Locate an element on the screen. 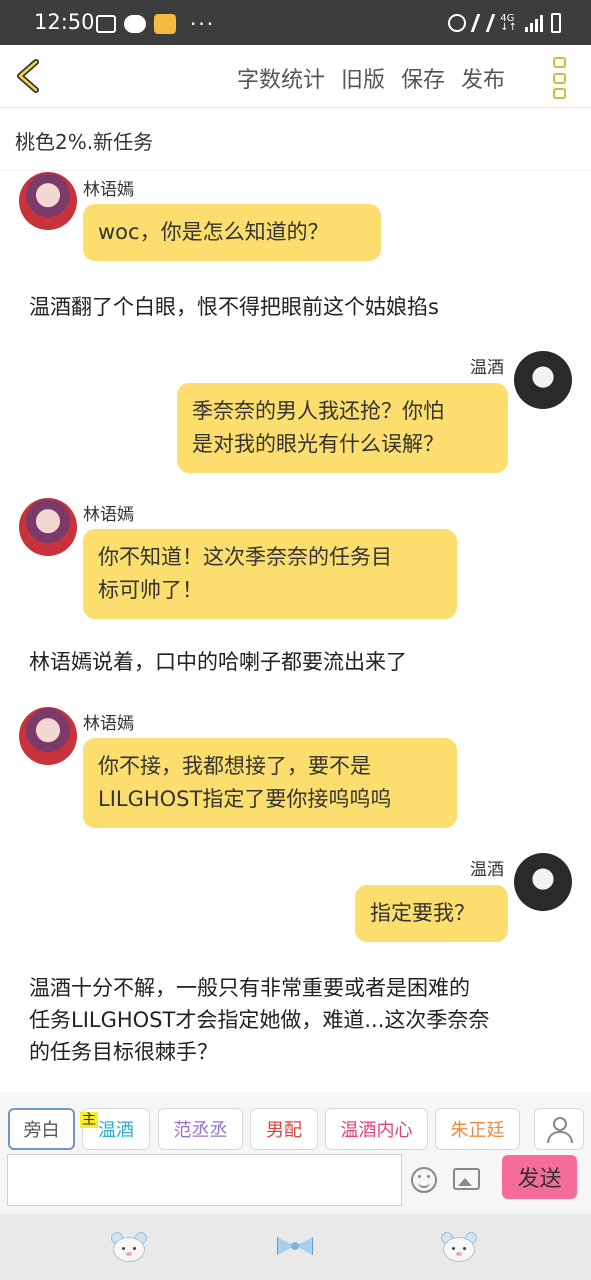 Image resolution: width=591 pixels, height=1280 pixels. divider is located at coordinates (295, 170).